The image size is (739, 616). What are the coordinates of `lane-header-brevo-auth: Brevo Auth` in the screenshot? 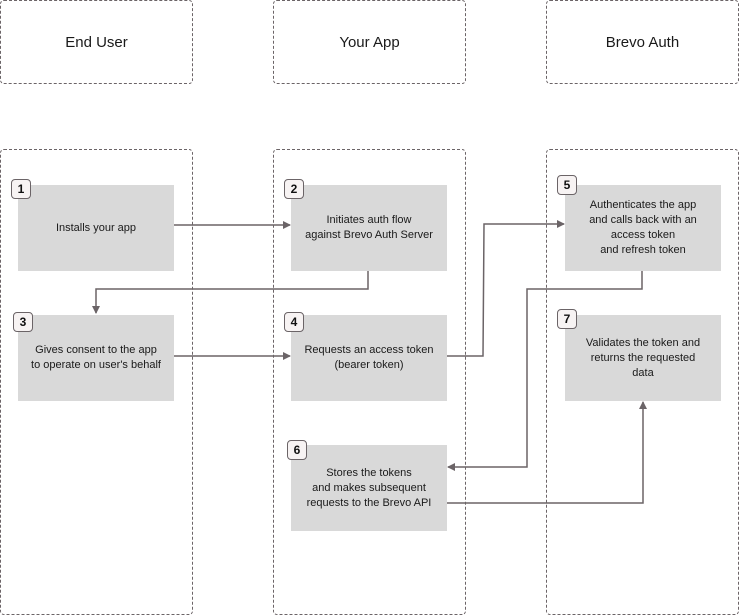 It's located at (642, 42).